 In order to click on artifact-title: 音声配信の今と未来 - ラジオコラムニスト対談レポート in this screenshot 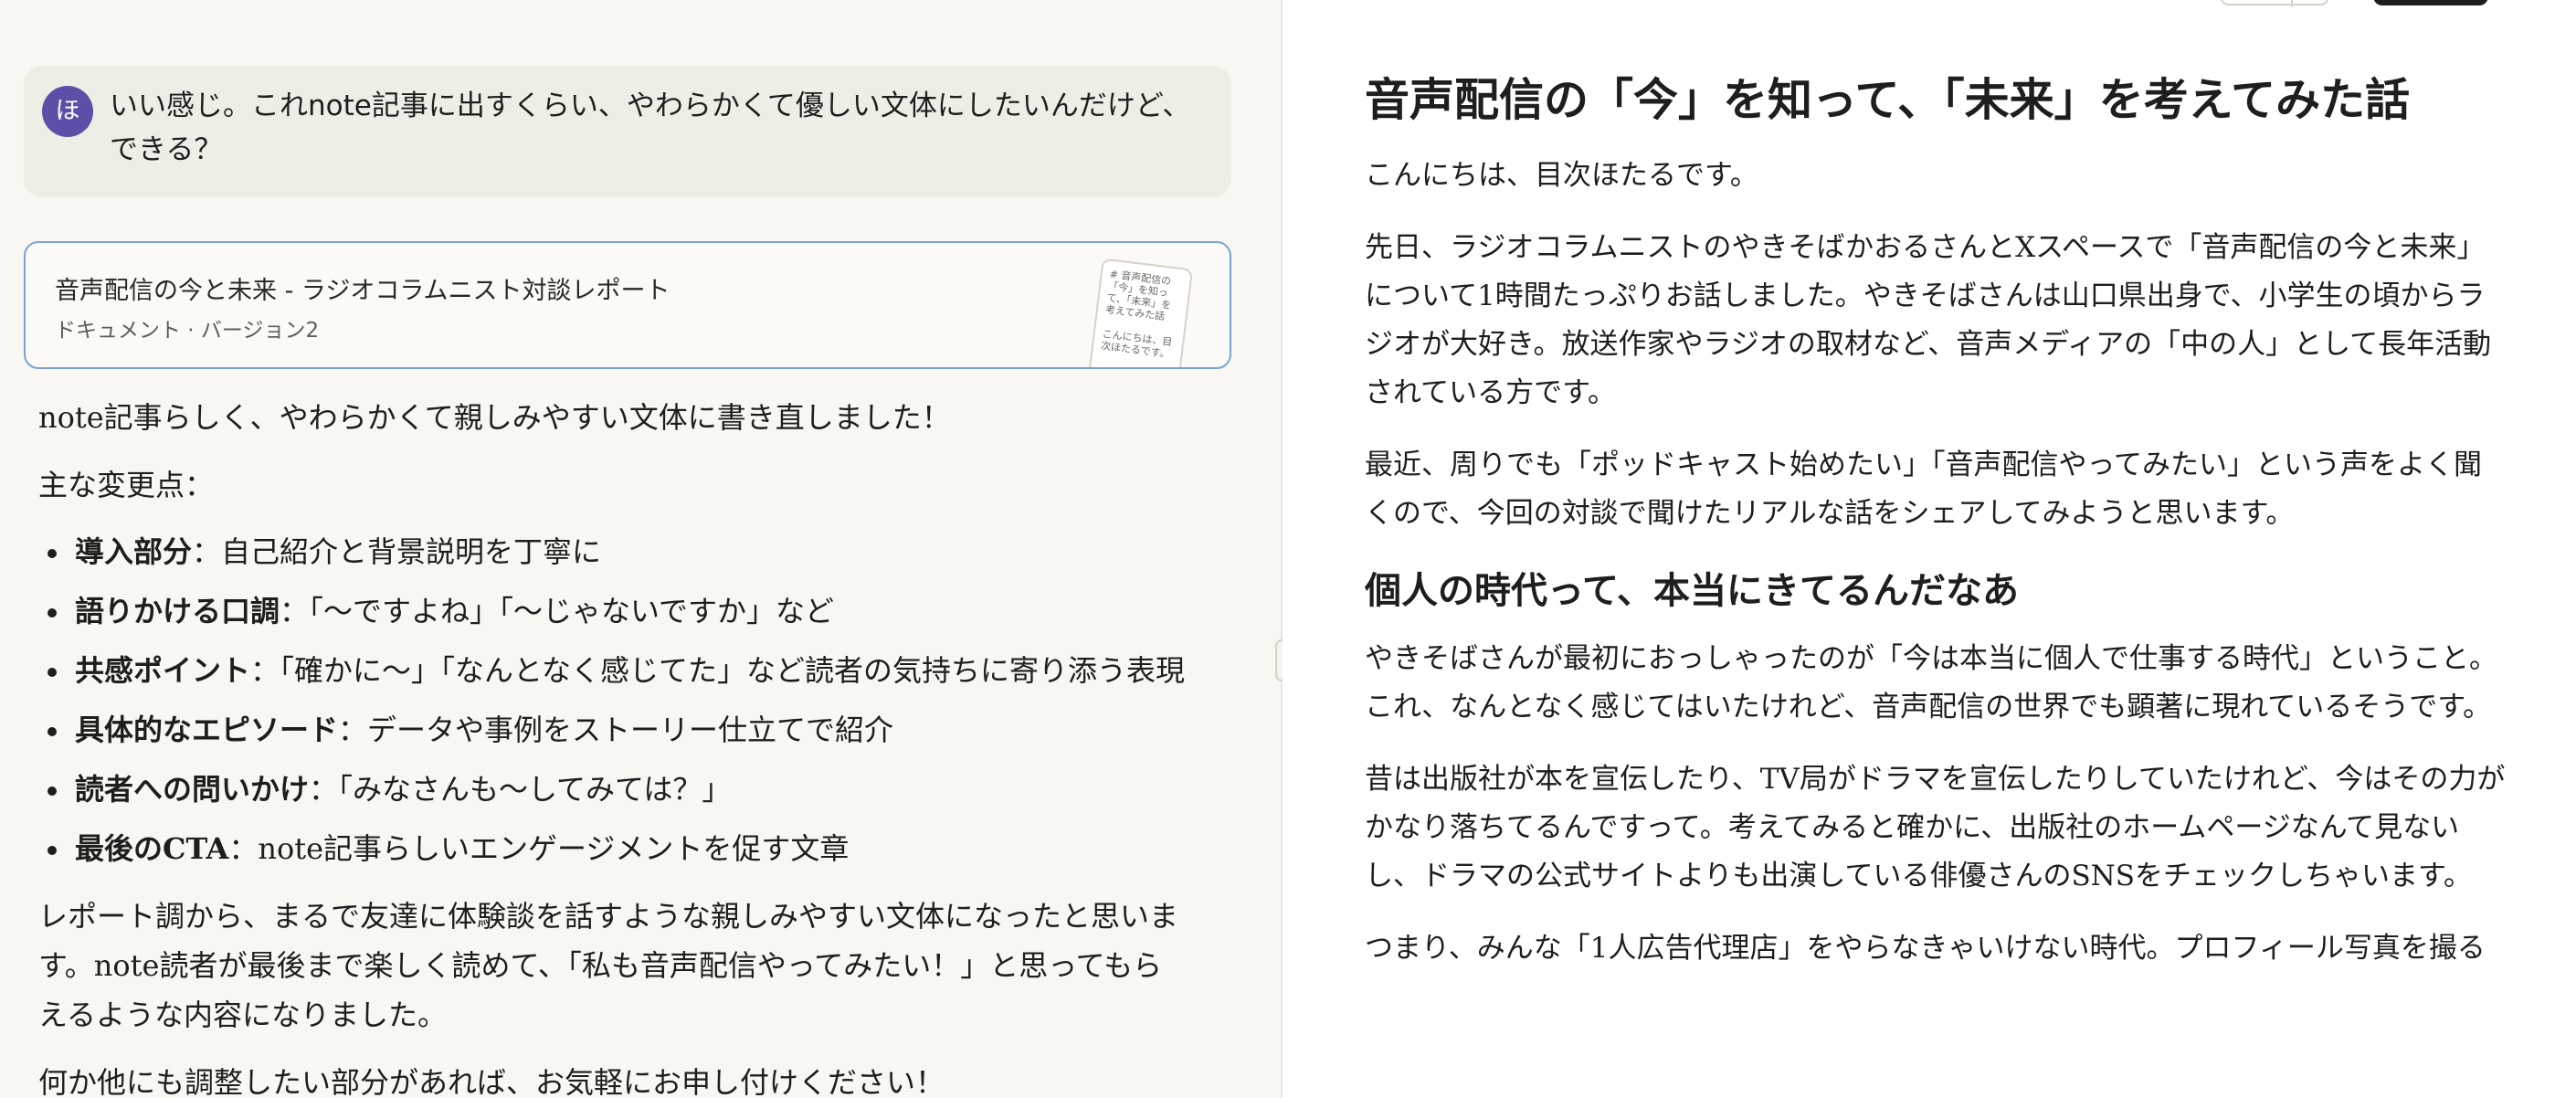, I will do `click(362, 291)`.